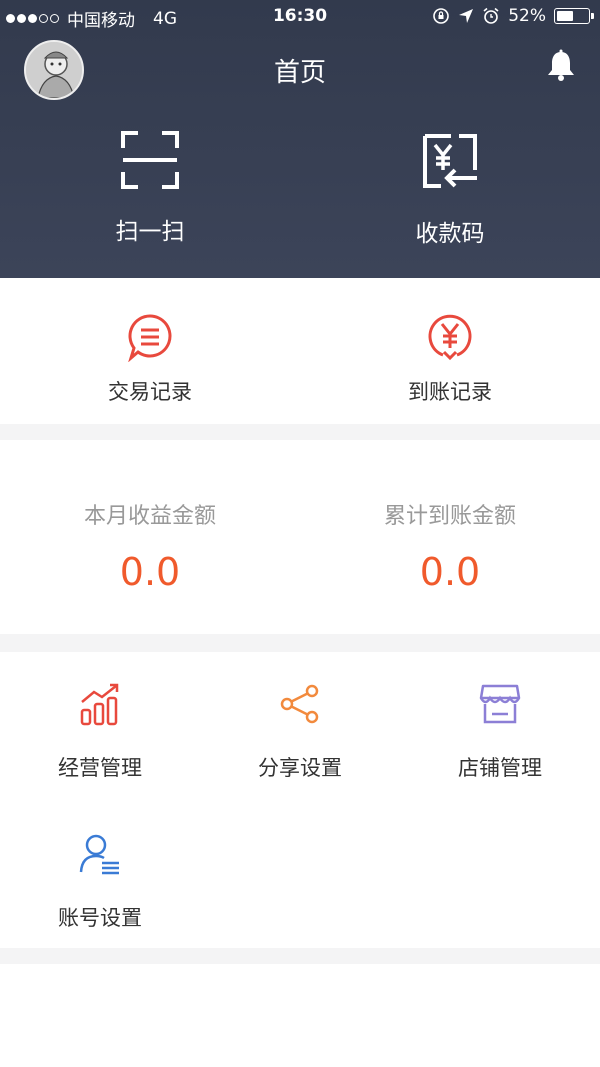  Describe the element at coordinates (500, 704) in the screenshot. I see `store-icon` at that location.